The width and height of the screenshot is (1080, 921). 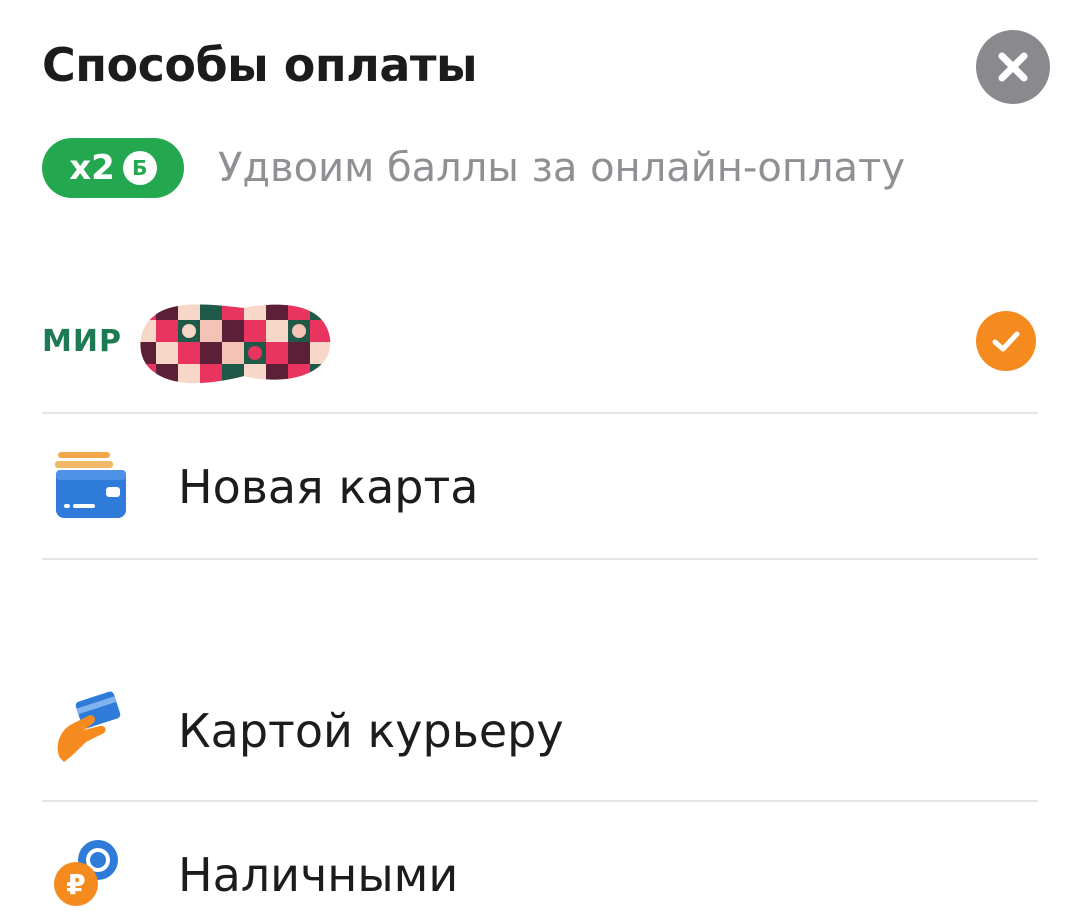 I want to click on checkmark-icon, so click(x=1006, y=341).